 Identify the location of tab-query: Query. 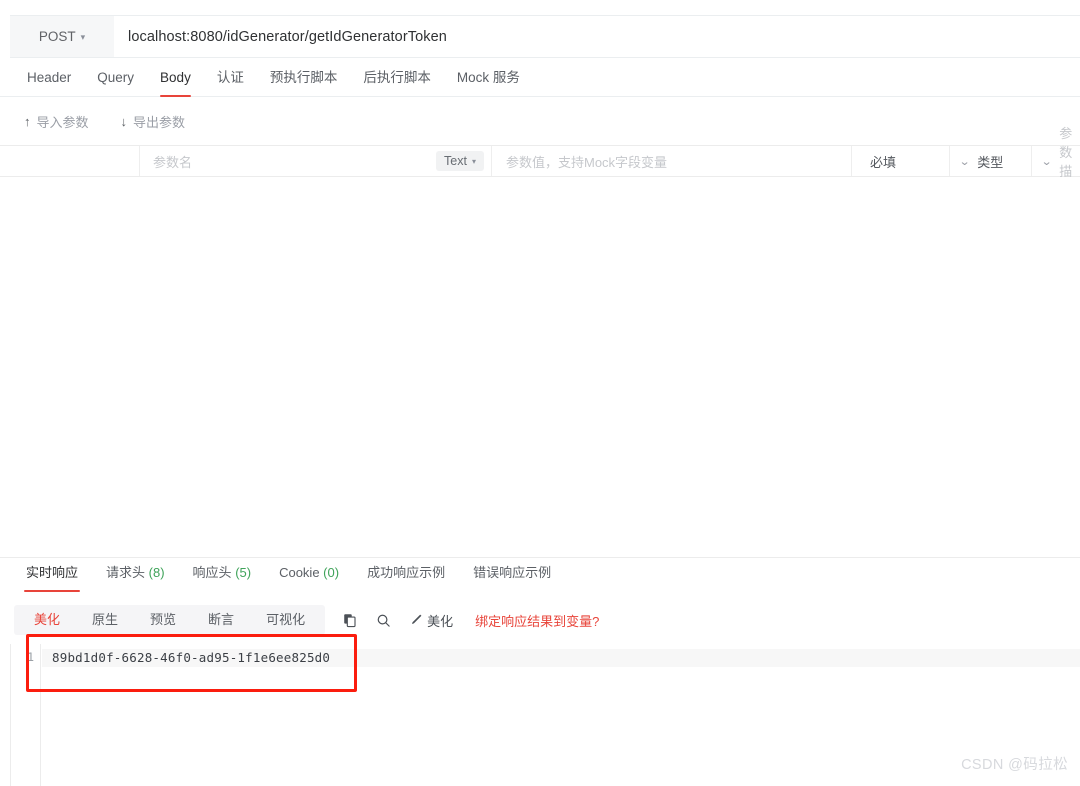
(115, 80).